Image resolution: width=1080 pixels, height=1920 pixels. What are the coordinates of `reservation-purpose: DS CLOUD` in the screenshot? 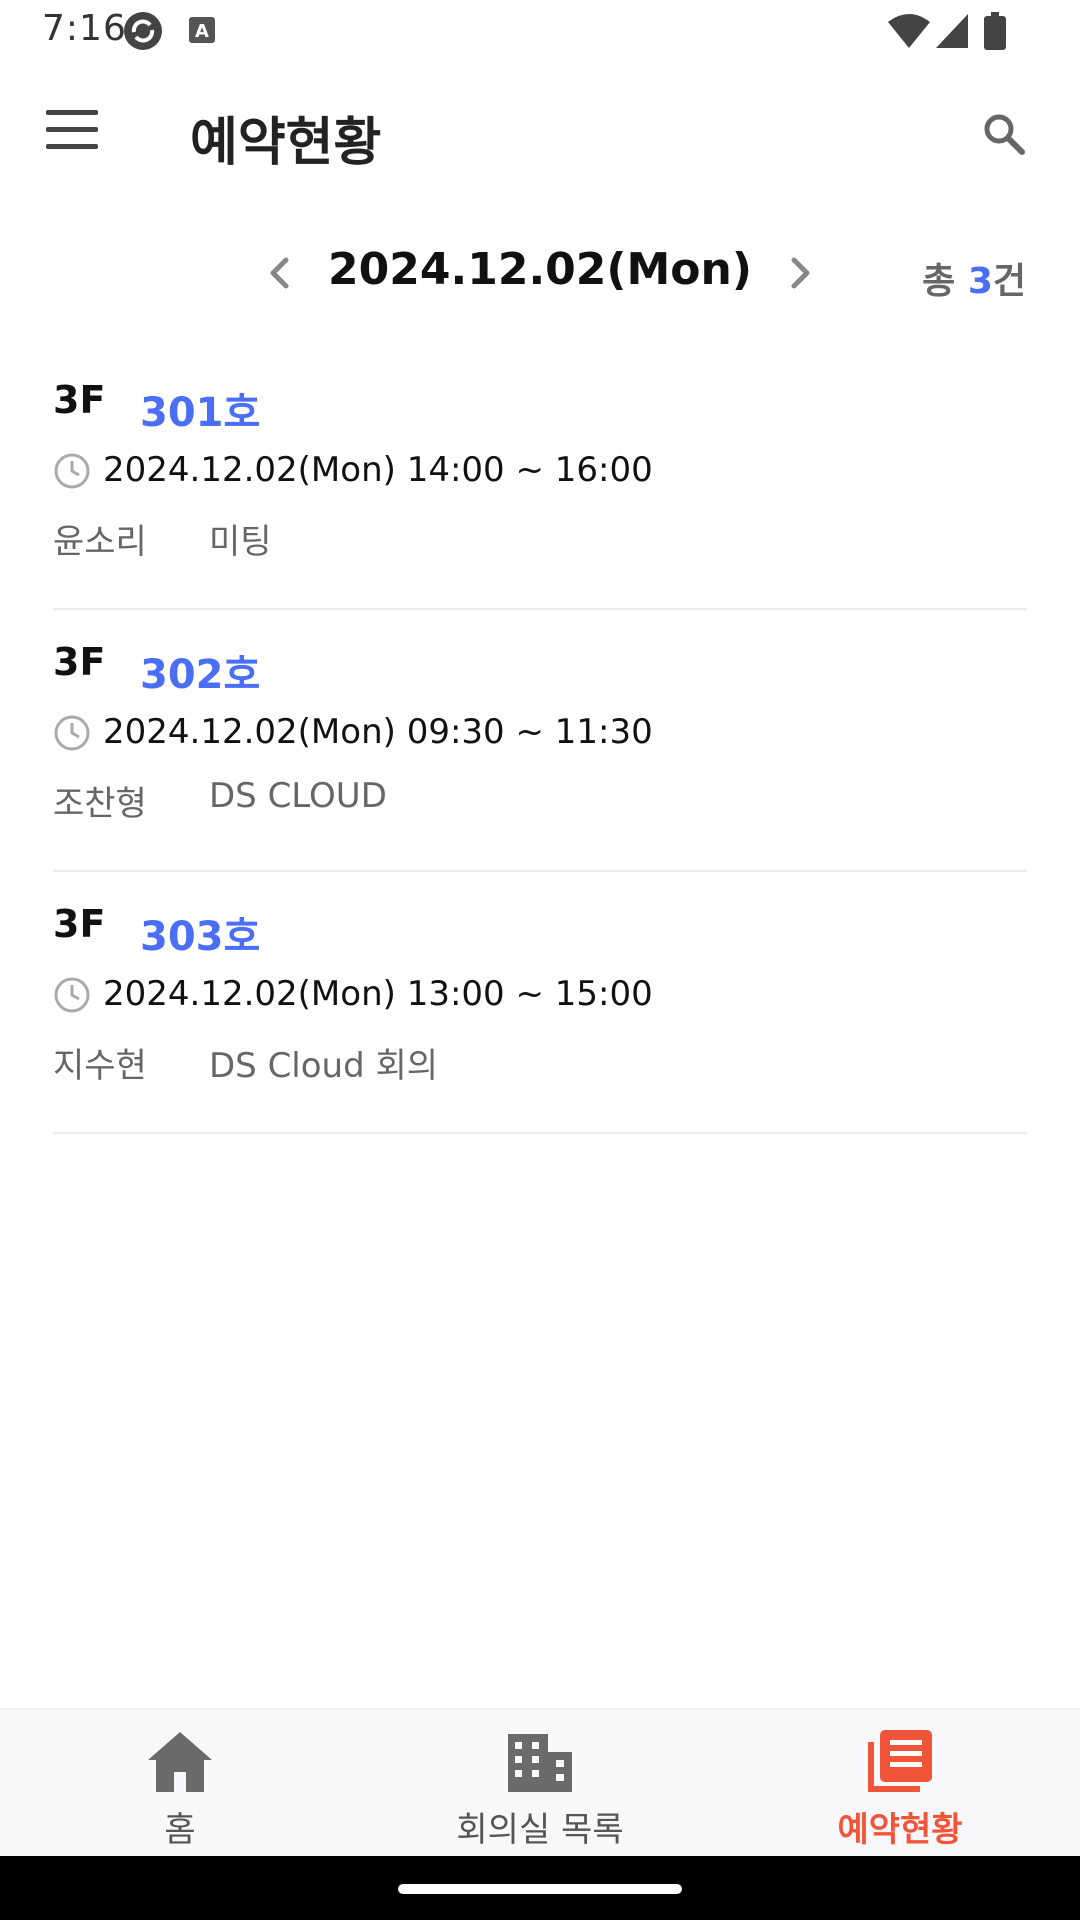 It's located at (298, 796).